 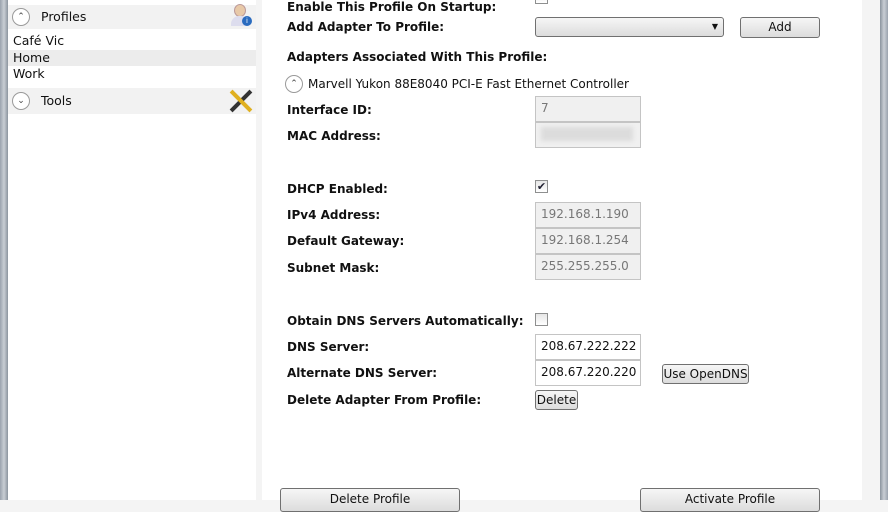 I want to click on subnet-label: Subnet Mask:, so click(x=333, y=268).